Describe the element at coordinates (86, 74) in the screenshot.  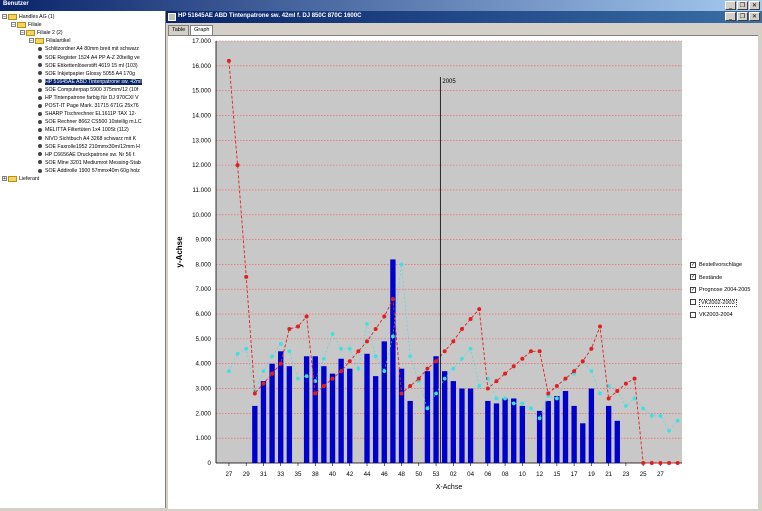
I see `tree-article-node: SOE Inkjetpapier Glossy 5055 A4 170g` at that location.